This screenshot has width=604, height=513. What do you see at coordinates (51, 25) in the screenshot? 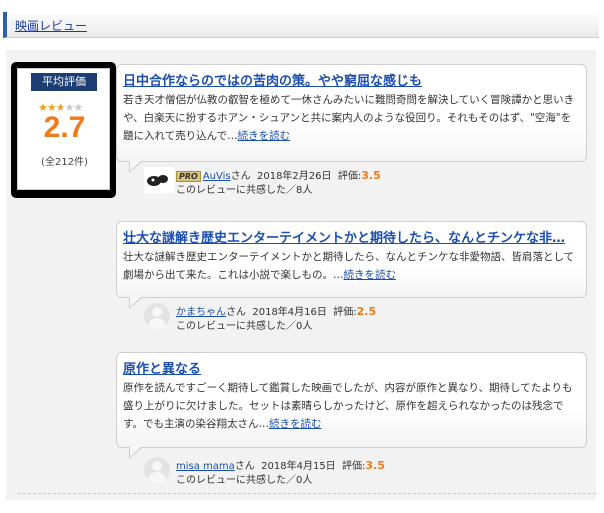
I see `section-title-link: 映画レビュー` at bounding box center [51, 25].